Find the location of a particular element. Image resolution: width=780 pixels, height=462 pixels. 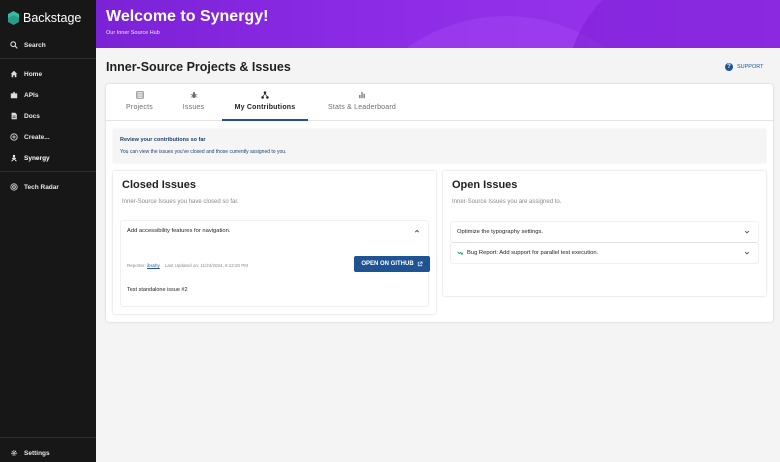

issue-body: Test standalone issue #2 is located at coordinates (157, 290).